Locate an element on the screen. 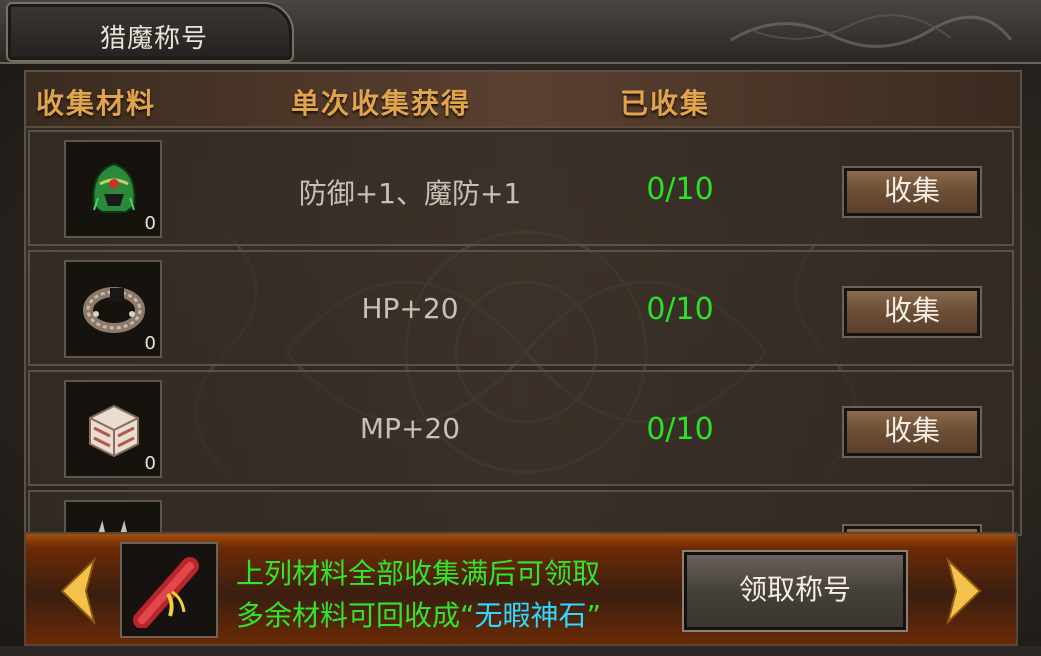  bottom-border is located at coordinates (520, 651).